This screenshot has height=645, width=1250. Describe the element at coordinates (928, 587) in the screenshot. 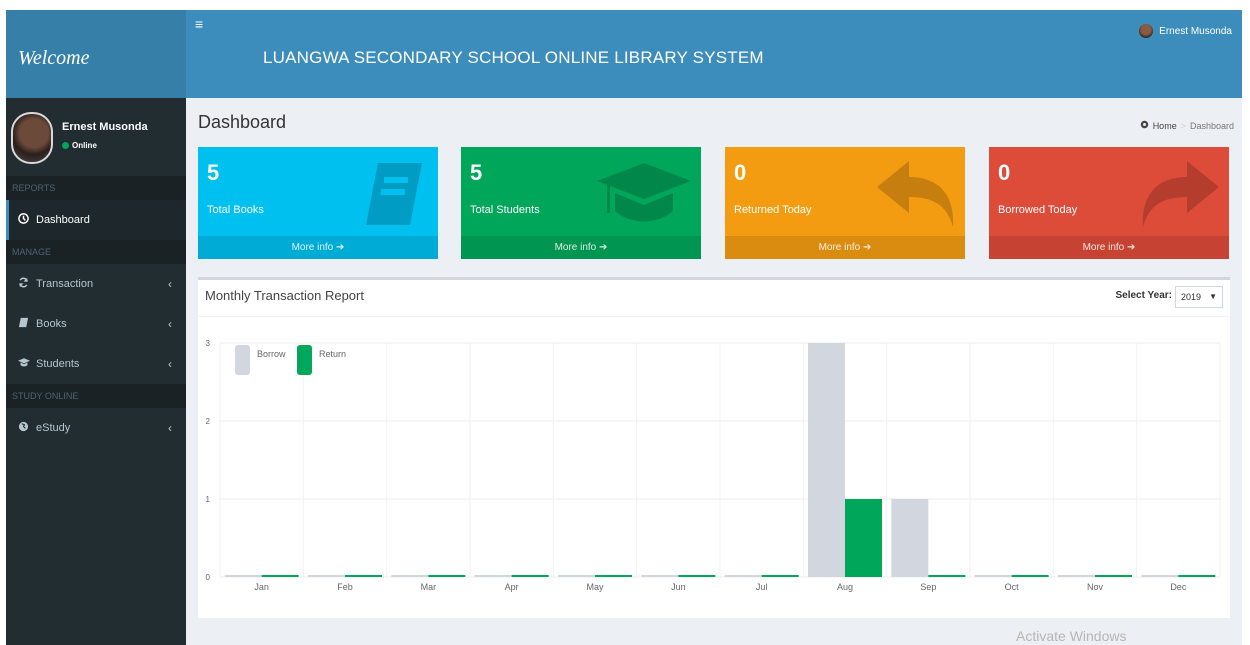

I see `x-tick-label: Sep` at that location.